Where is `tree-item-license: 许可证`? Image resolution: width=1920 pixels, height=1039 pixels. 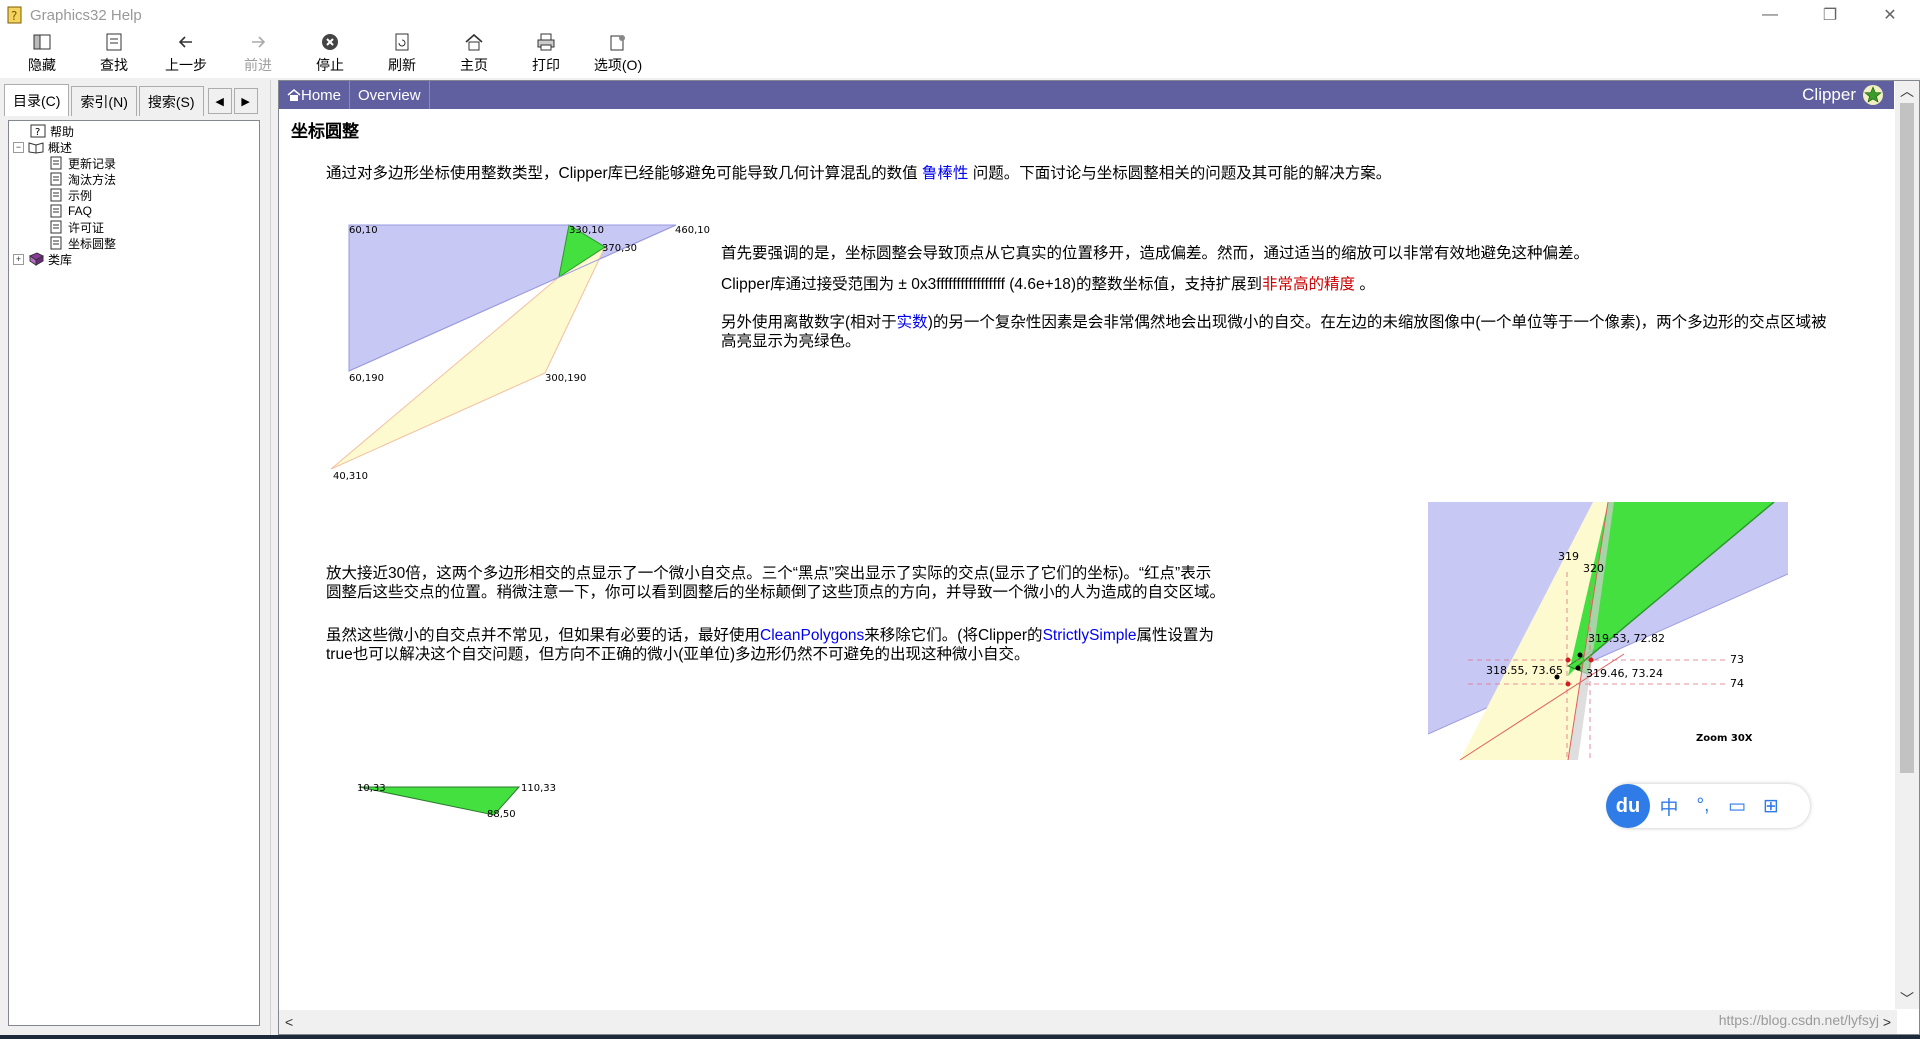
tree-item-license: 许可证 is located at coordinates (134, 227).